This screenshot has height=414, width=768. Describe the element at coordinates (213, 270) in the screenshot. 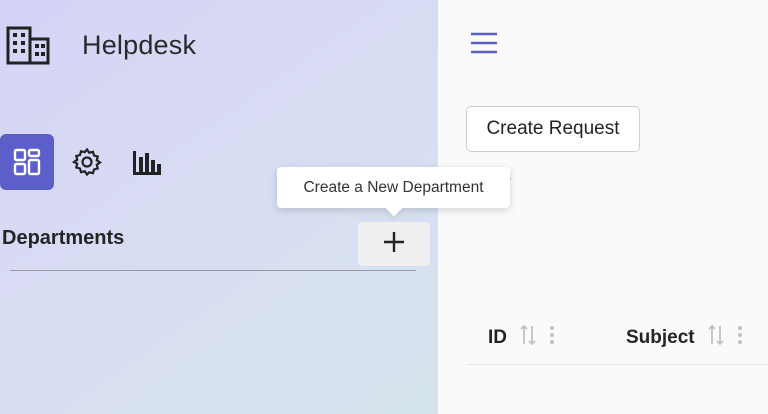

I see `departments-divider` at that location.